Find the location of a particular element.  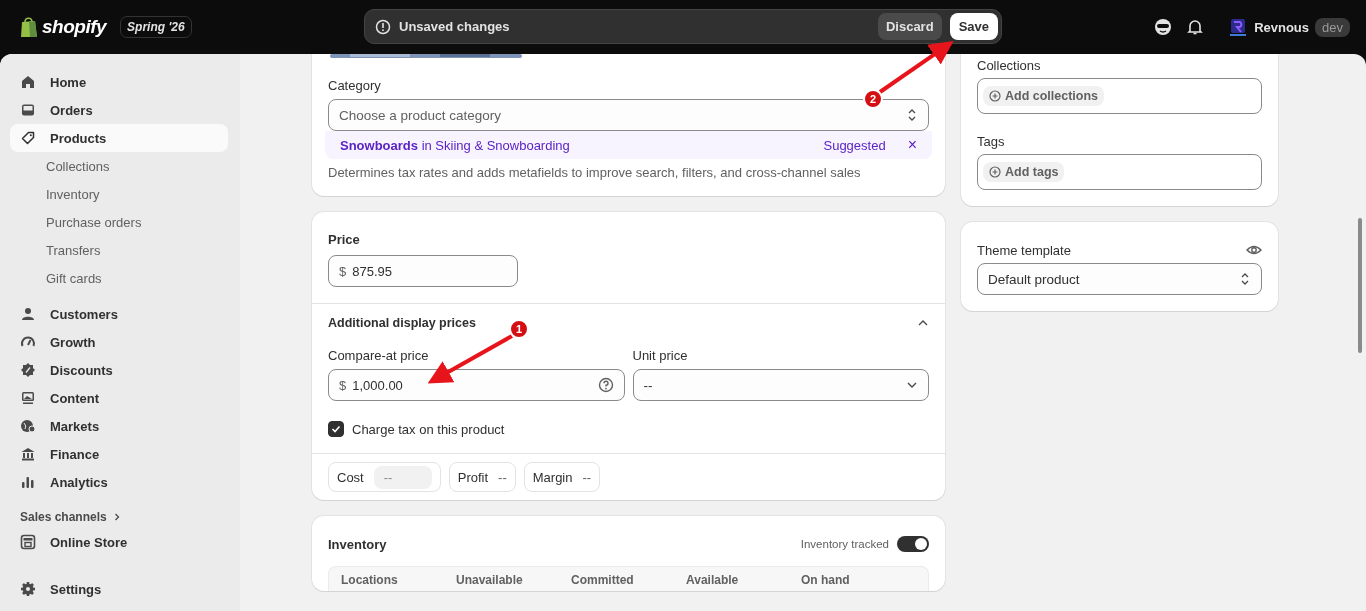

checkbox is located at coordinates (336, 429).